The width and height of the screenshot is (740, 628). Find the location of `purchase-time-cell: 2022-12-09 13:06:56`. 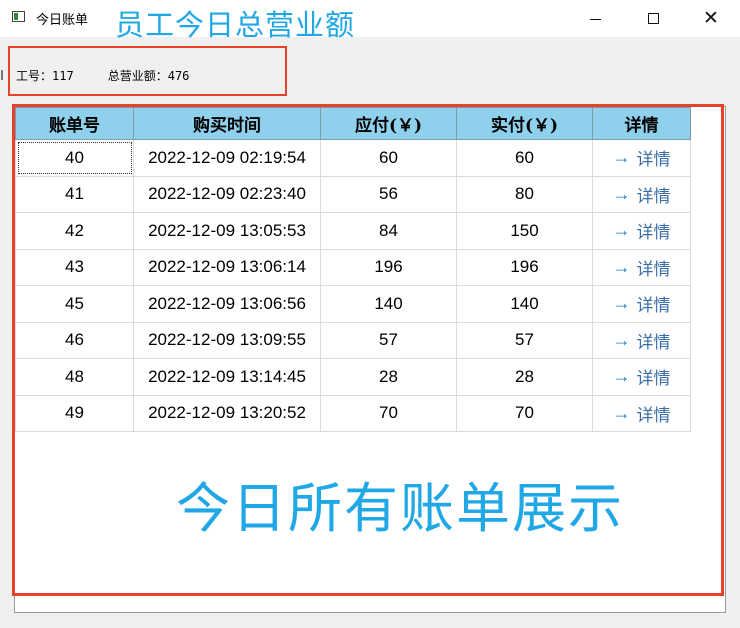

purchase-time-cell: 2022-12-09 13:06:56 is located at coordinates (227, 304).